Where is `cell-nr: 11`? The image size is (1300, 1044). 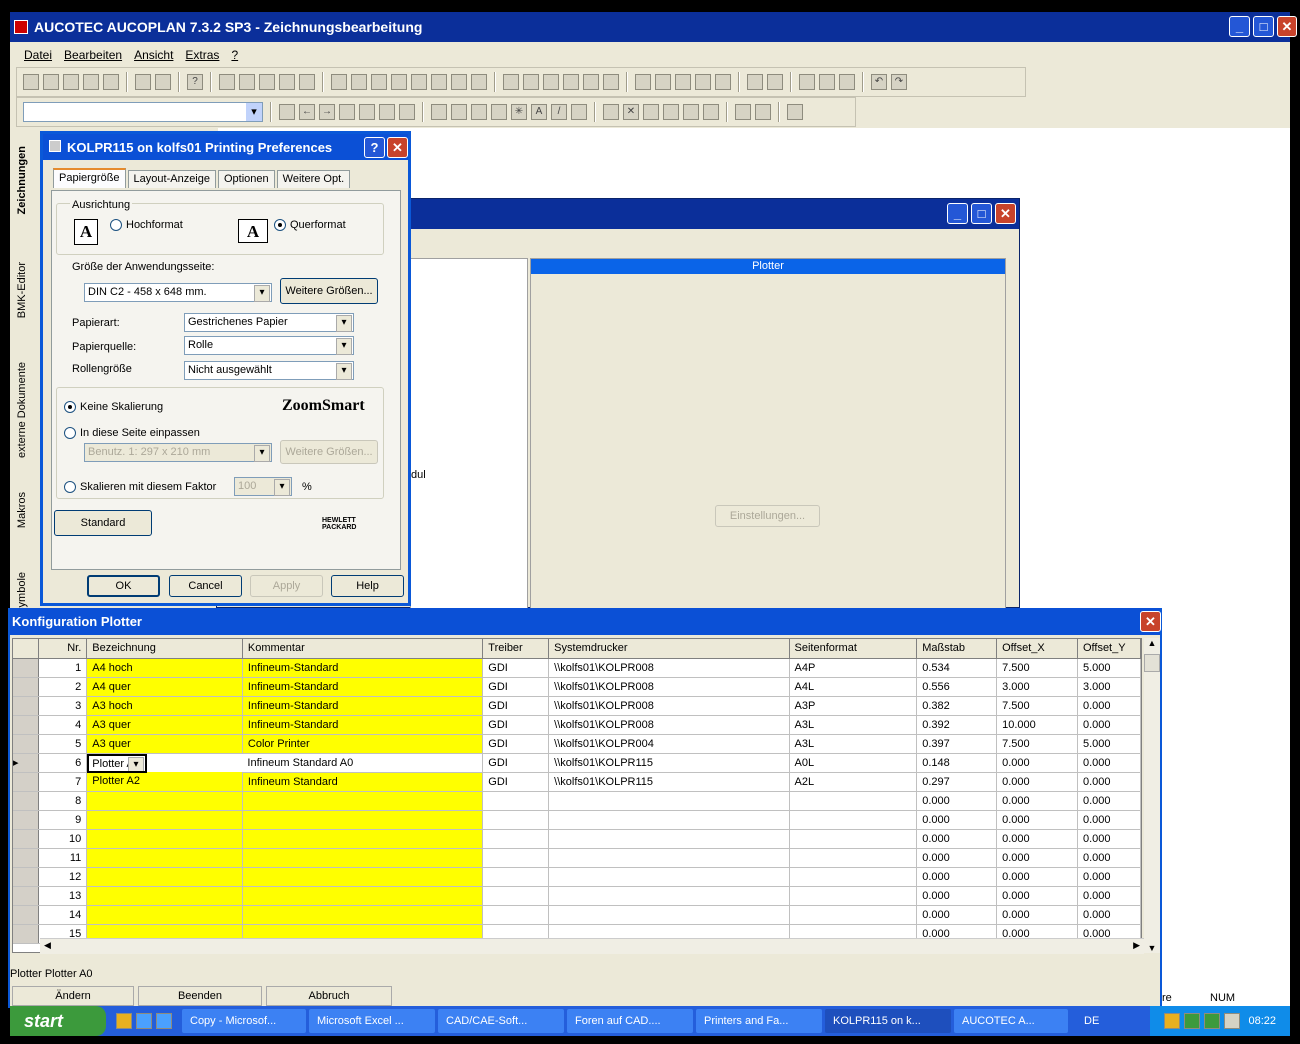 cell-nr: 11 is located at coordinates (63, 858).